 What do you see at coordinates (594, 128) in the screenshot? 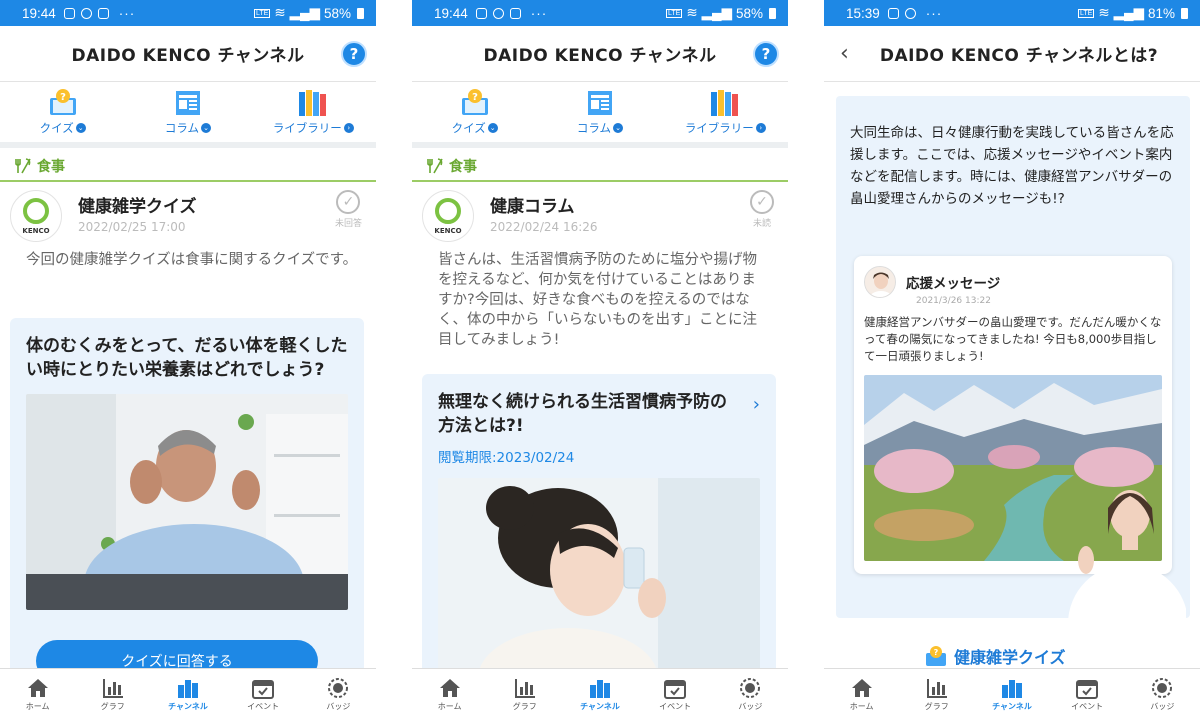
I see `nav-column-label: コラム` at bounding box center [594, 128].